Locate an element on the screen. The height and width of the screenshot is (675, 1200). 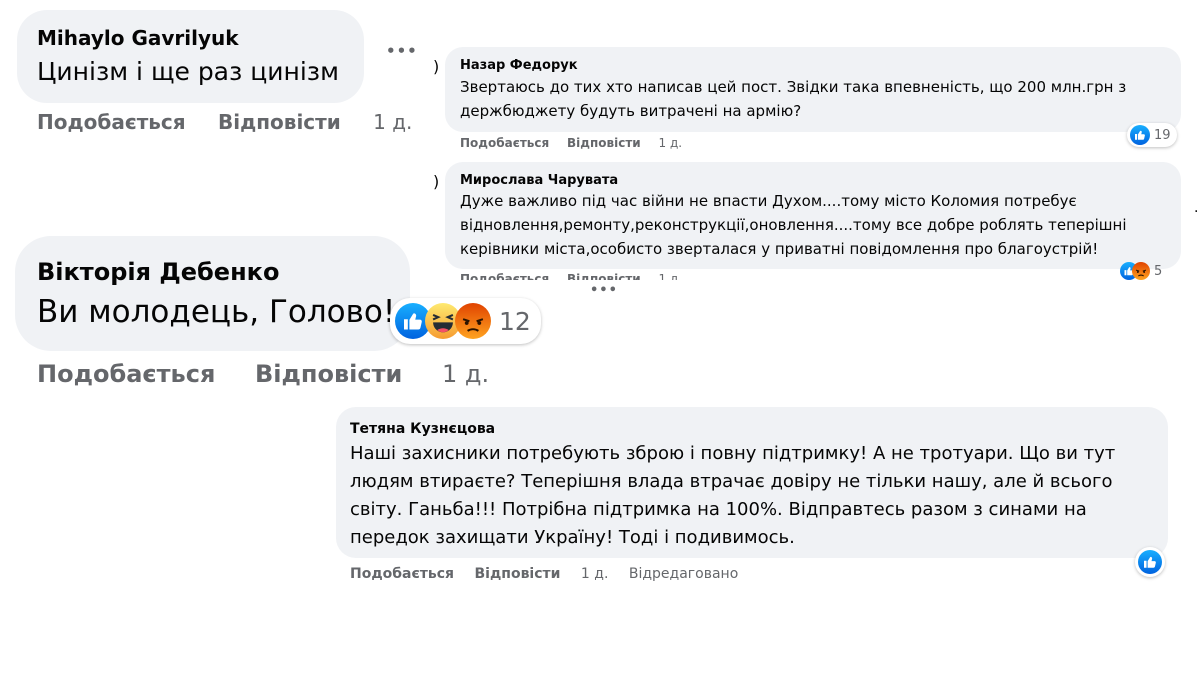
comment-author: Вікторія Дебенко is located at coordinates (158, 272).